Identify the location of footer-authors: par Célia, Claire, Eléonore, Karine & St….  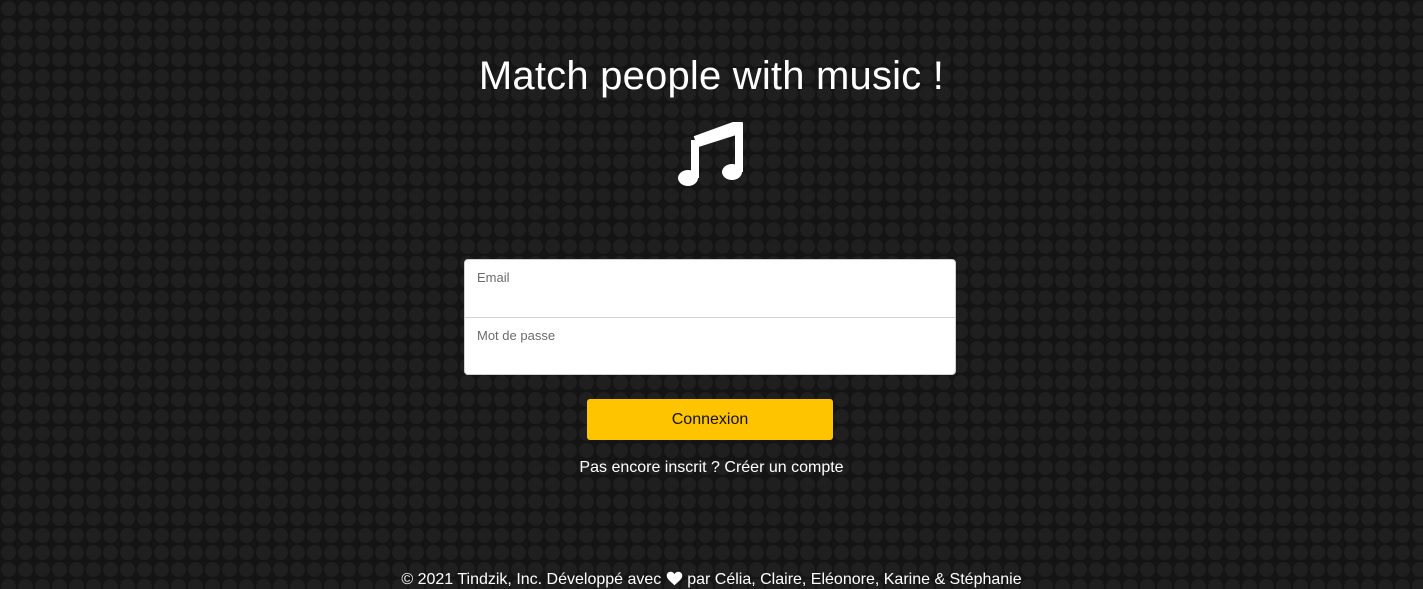
(854, 579).